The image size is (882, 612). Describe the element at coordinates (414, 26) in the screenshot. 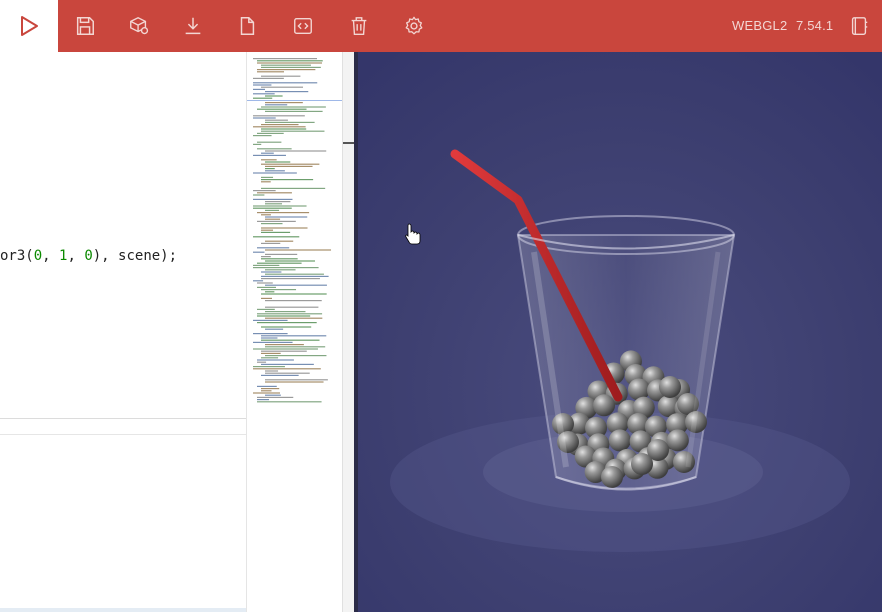

I see `settings-button` at that location.